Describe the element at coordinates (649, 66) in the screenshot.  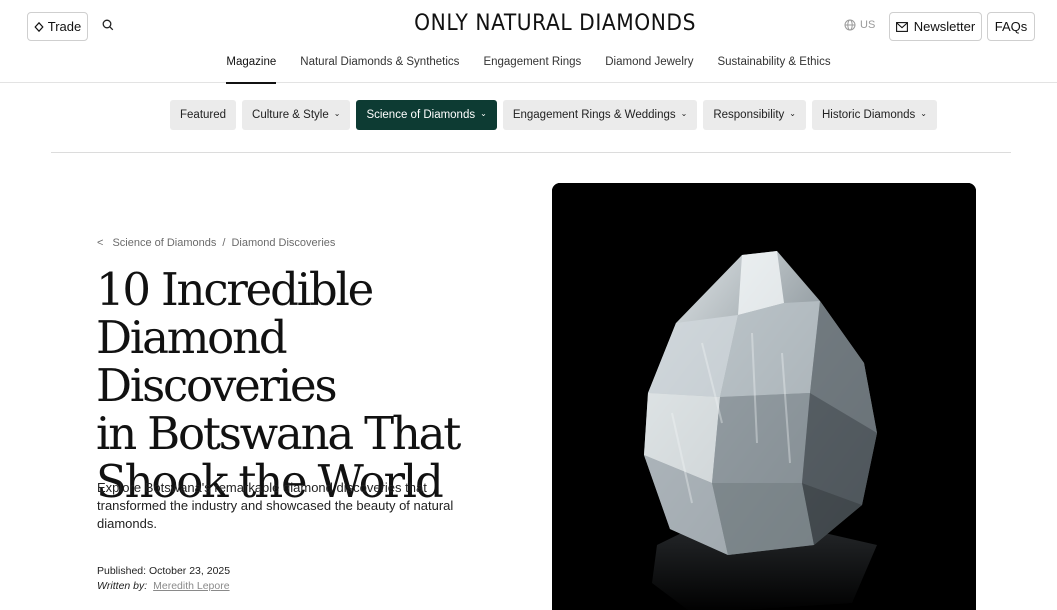
I see `nav-item-diamond-jewelry: Diamond Jewelry` at that location.